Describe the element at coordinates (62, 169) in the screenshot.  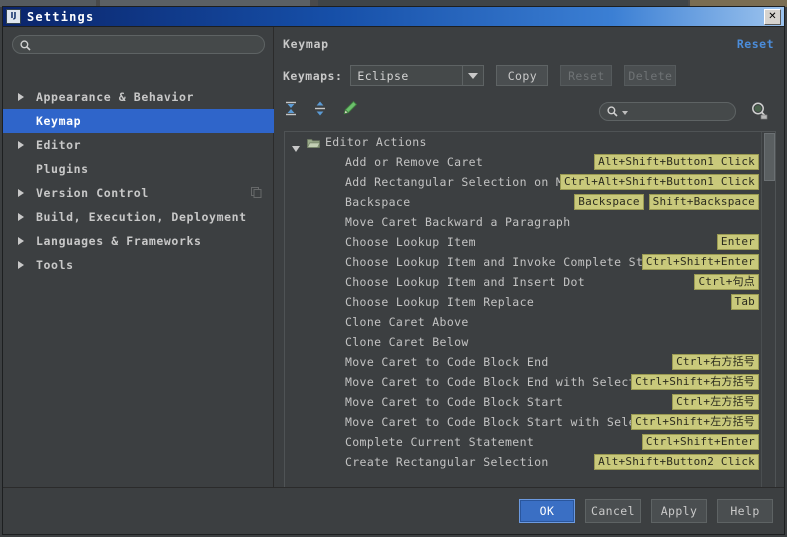
I see `sidebar-item-label: Plugins` at that location.